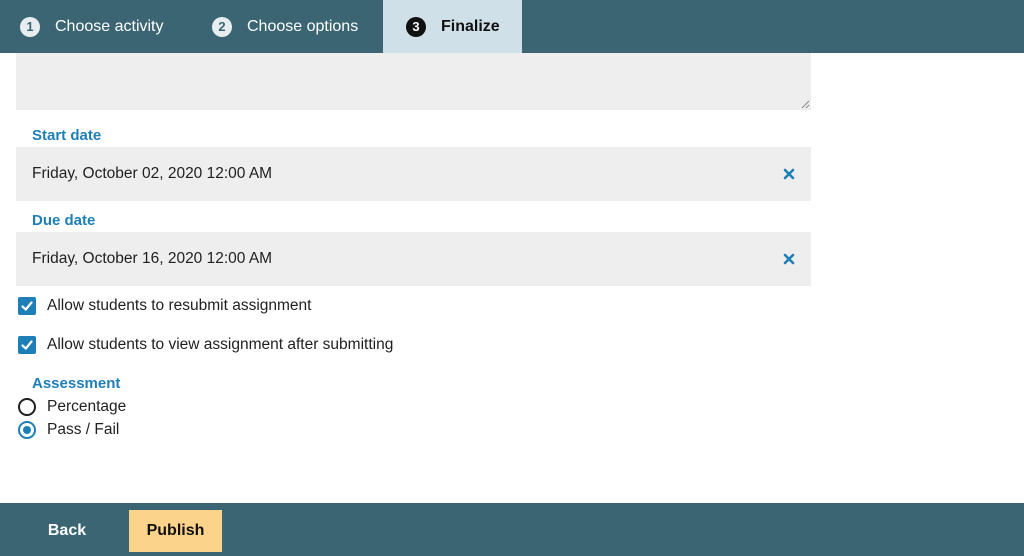 The width and height of the screenshot is (1024, 556). I want to click on due-date-field: Friday, October 16, 2020 12:00 AM, so click(413, 259).